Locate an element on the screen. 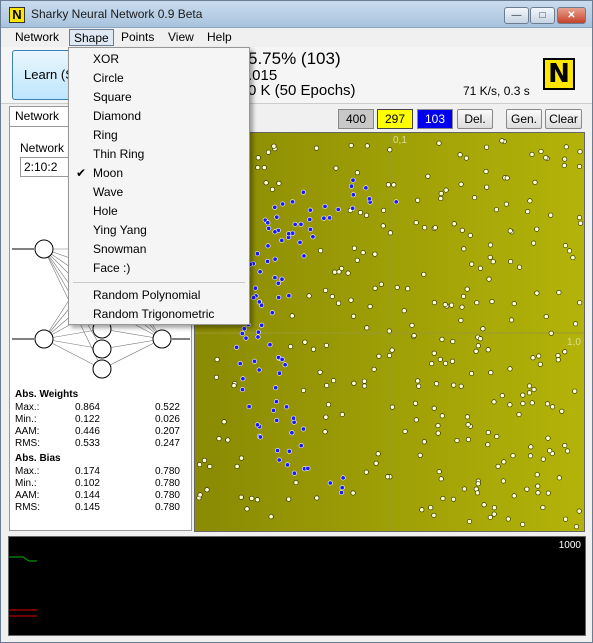  tab-network: Network is located at coordinates (39, 116).